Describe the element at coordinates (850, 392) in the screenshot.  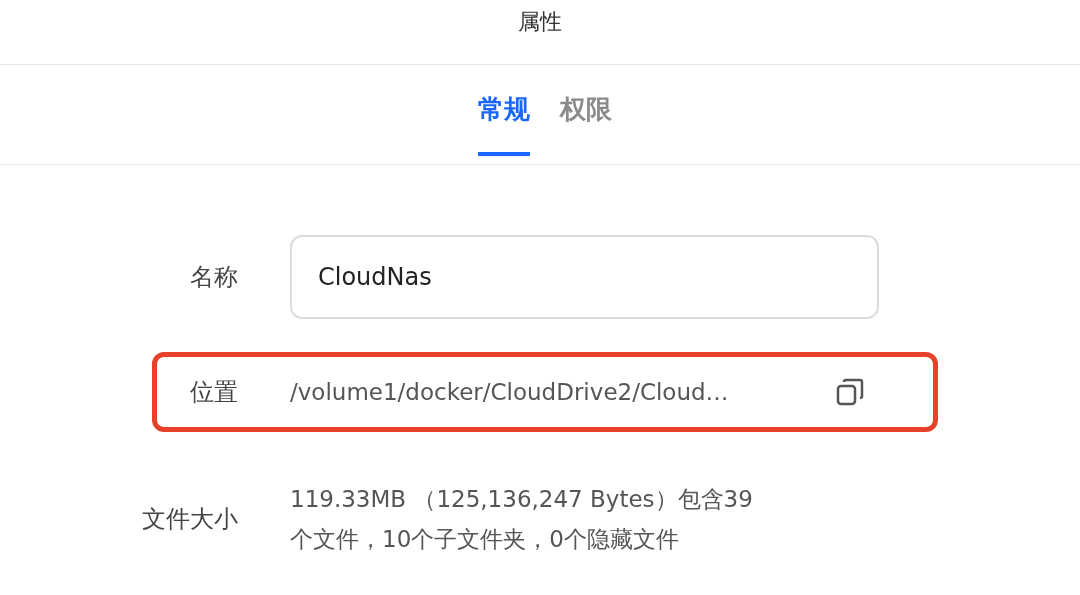
I see `copy-icon` at that location.